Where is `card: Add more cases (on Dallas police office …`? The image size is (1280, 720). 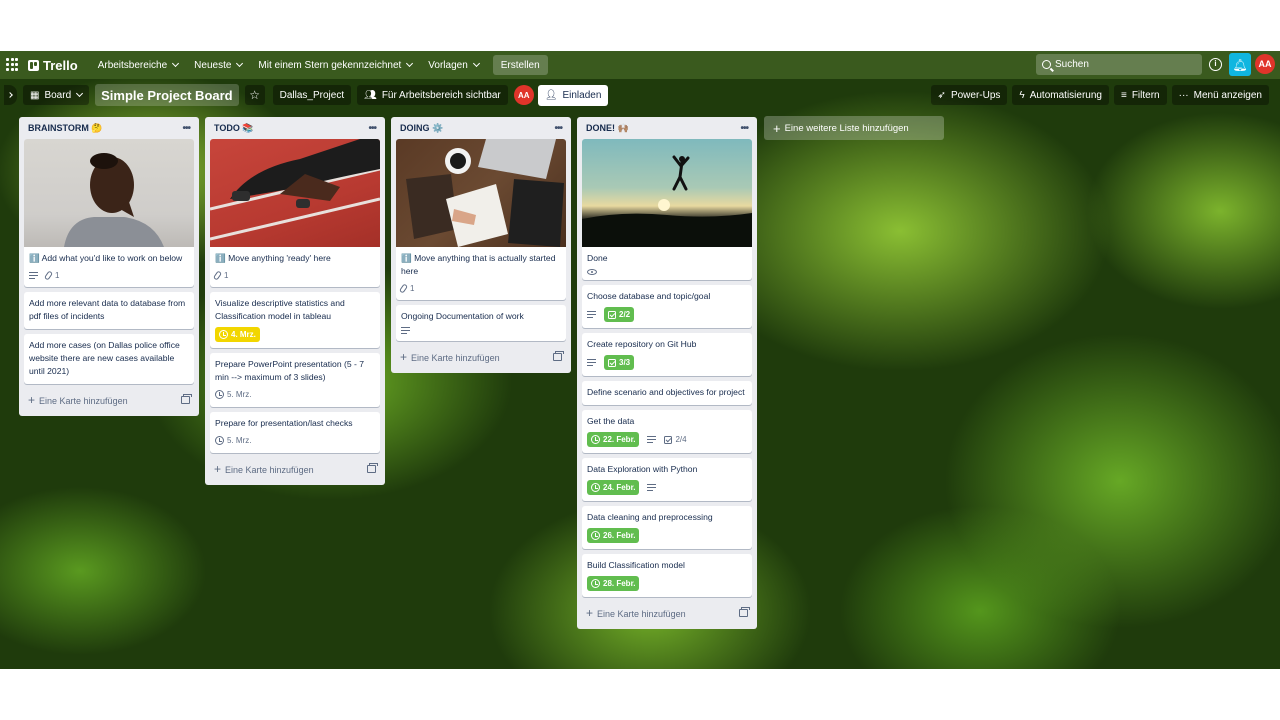
card: Add more cases (on Dallas police office … is located at coordinates (109, 359).